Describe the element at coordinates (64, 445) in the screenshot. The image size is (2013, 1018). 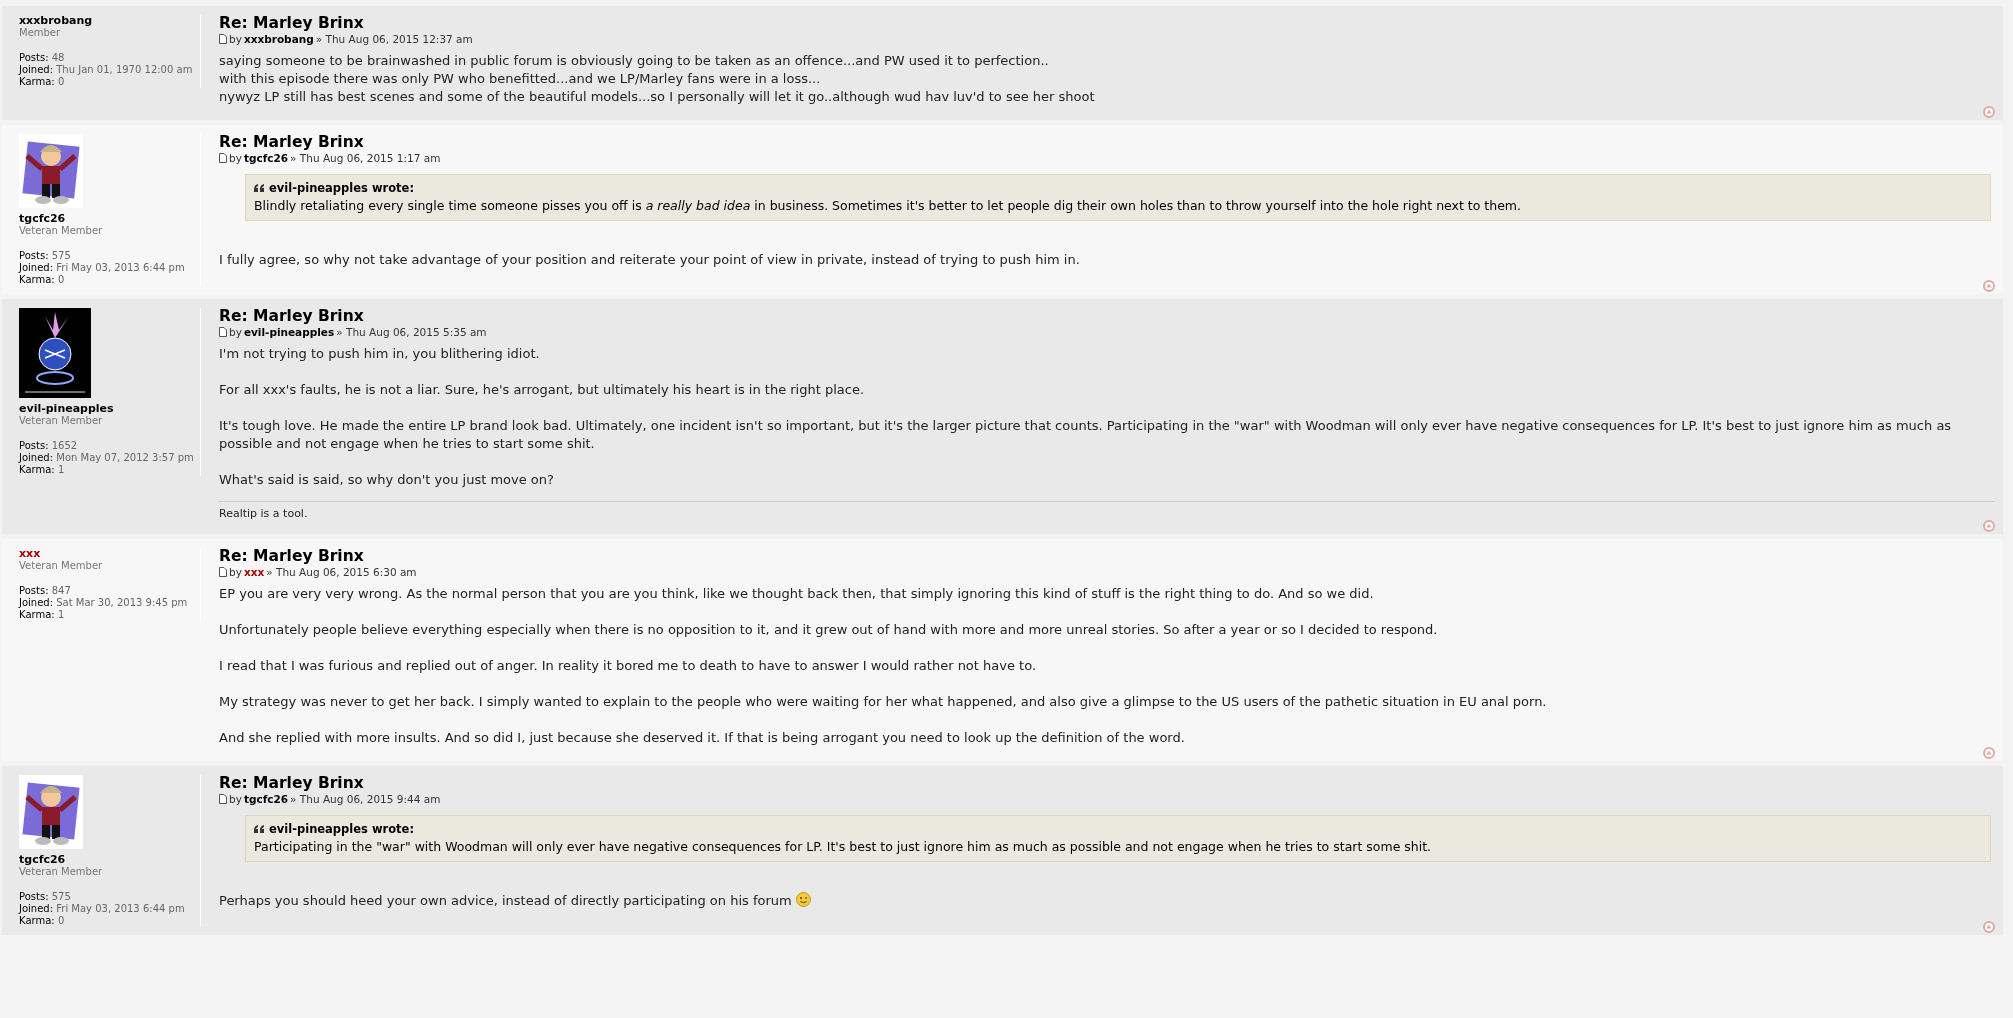
I see `stat-value: 1652` at that location.